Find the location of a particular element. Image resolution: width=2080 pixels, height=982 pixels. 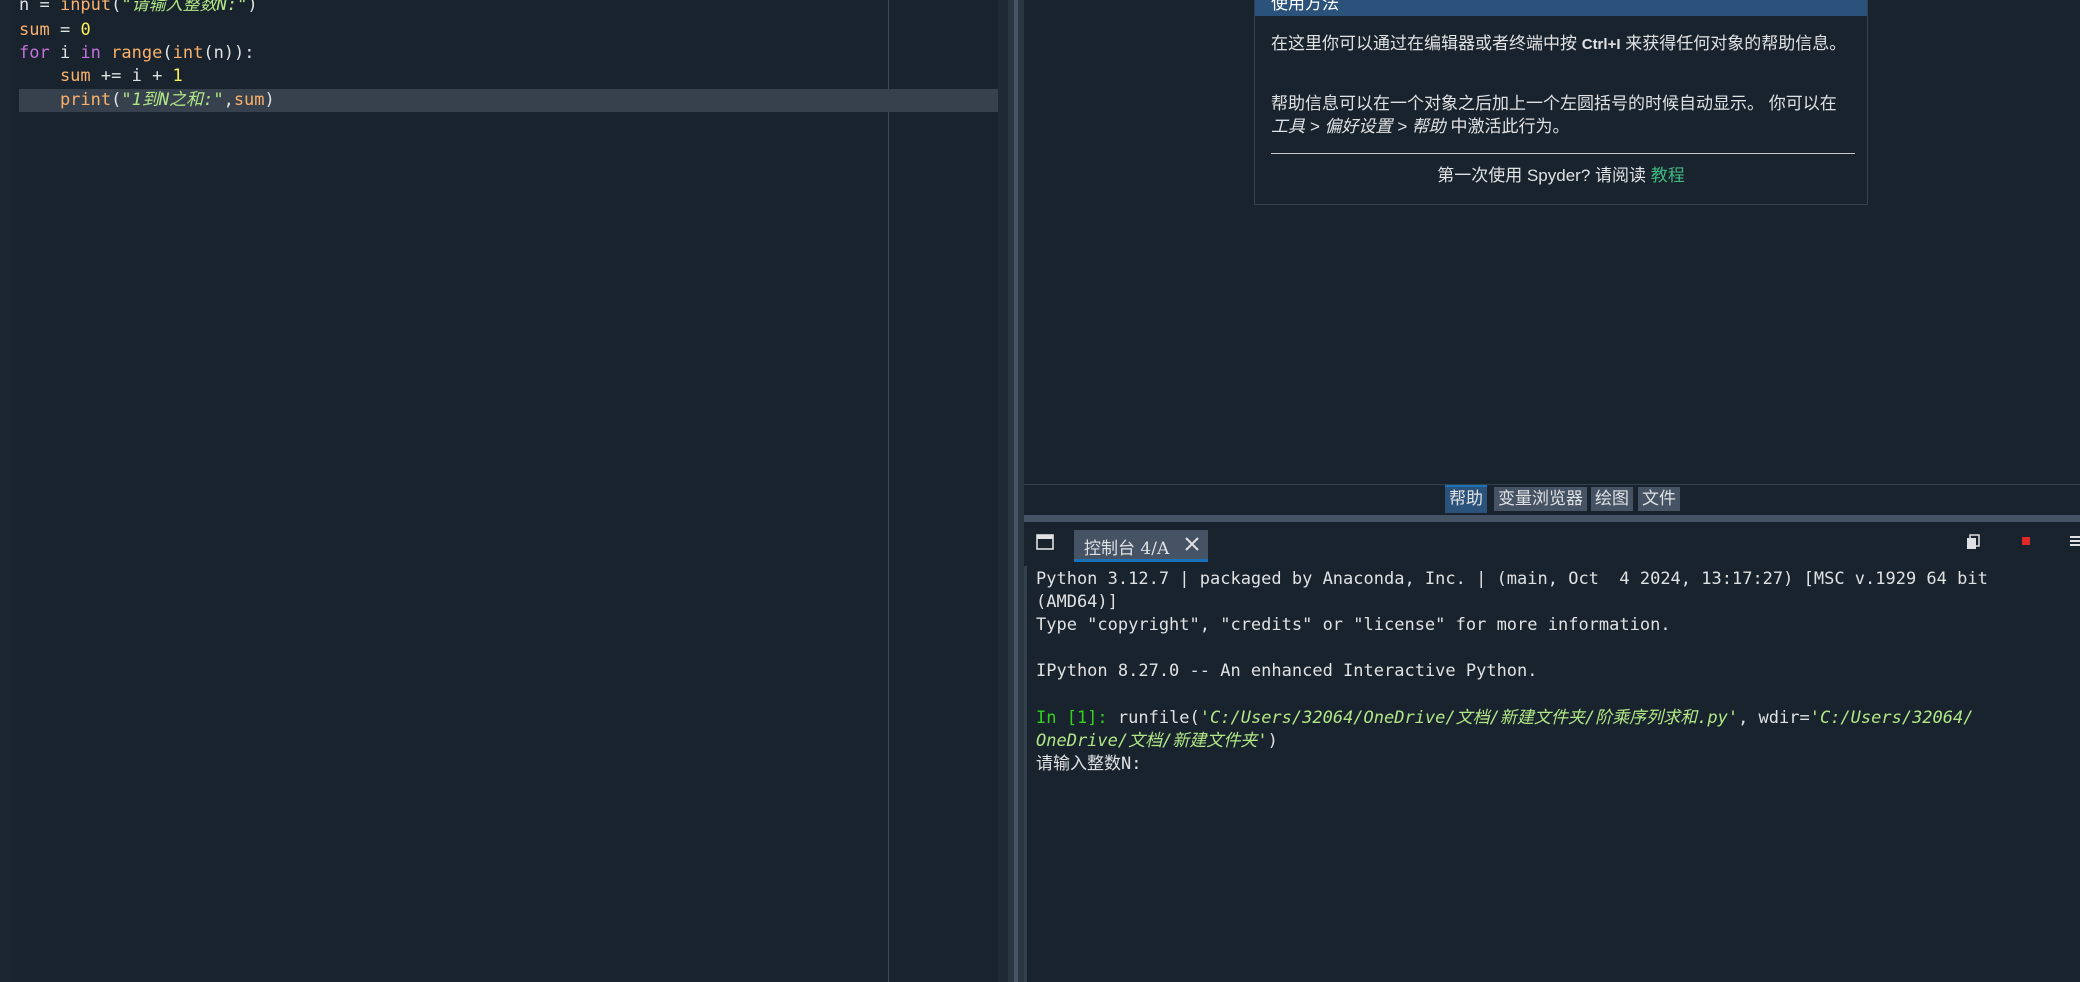

editor-scrollbar is located at coordinates (1003, 491).